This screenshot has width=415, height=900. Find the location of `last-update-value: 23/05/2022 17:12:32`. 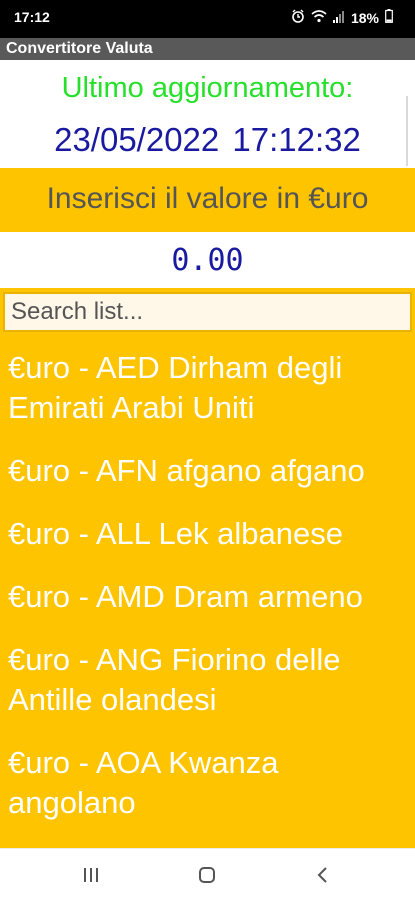

last-update-value: 23/05/2022 17:12:32 is located at coordinates (207, 139).